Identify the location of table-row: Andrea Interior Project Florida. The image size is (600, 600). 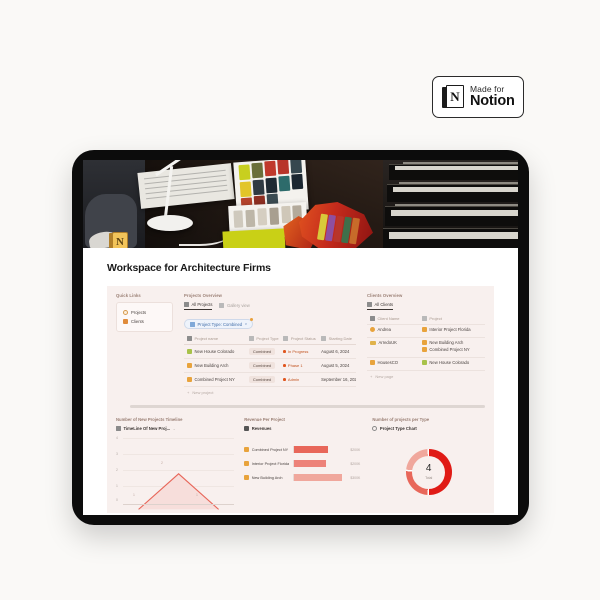
(426, 331).